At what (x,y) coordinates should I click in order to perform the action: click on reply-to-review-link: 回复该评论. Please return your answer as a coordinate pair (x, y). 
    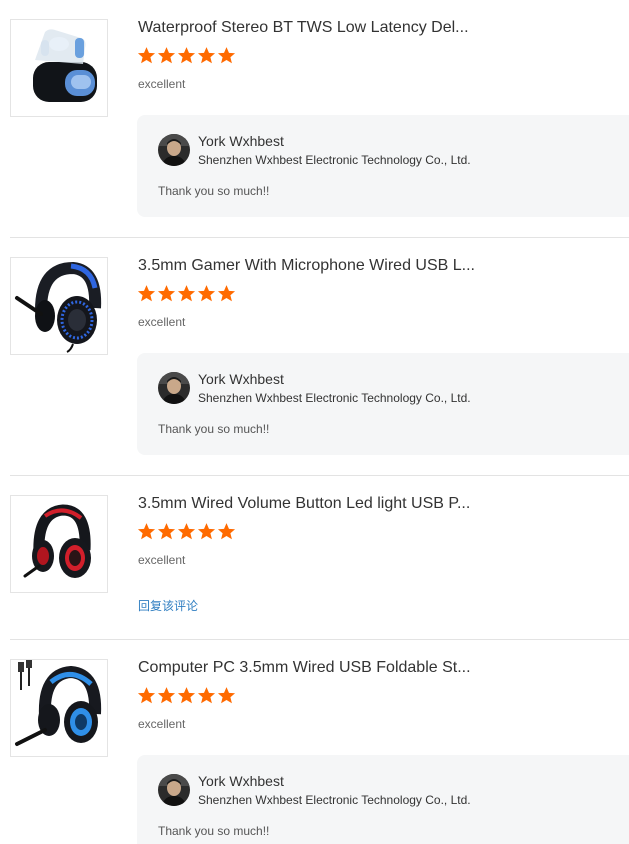
    Looking at the image, I should click on (168, 606).